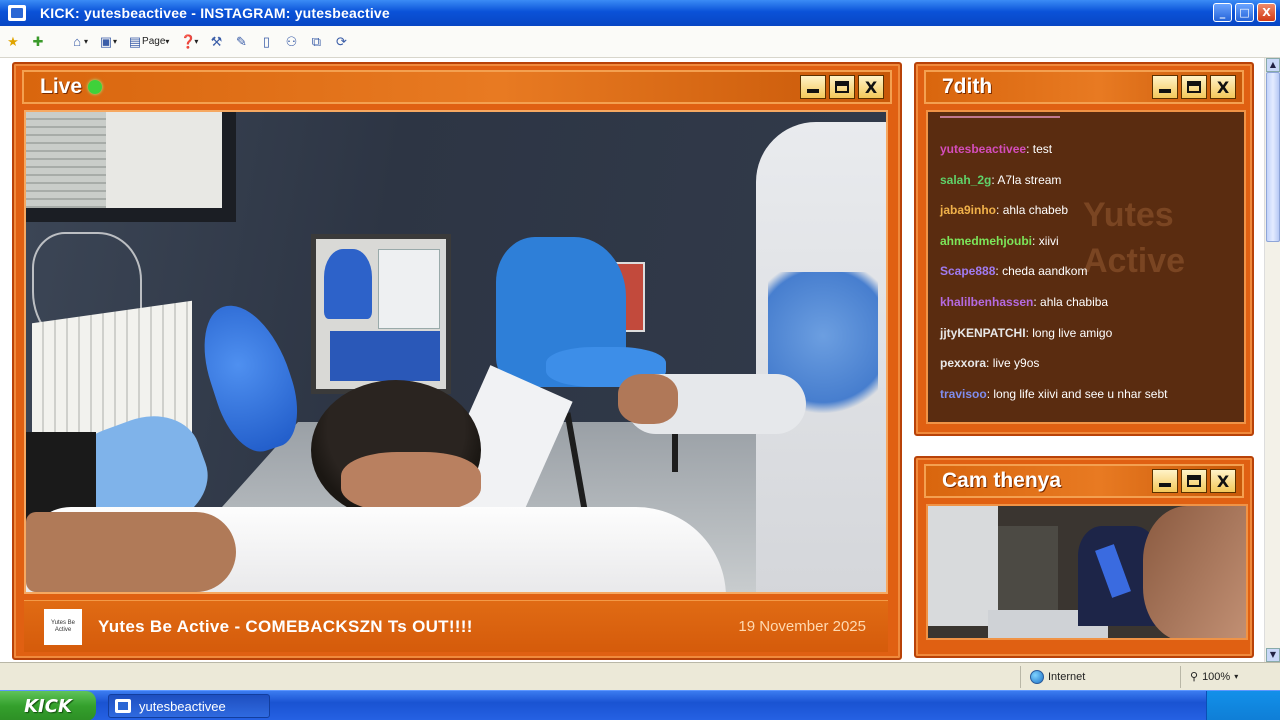  Describe the element at coordinates (1072, 332) in the screenshot. I see `chat-text: long live amigo` at that location.